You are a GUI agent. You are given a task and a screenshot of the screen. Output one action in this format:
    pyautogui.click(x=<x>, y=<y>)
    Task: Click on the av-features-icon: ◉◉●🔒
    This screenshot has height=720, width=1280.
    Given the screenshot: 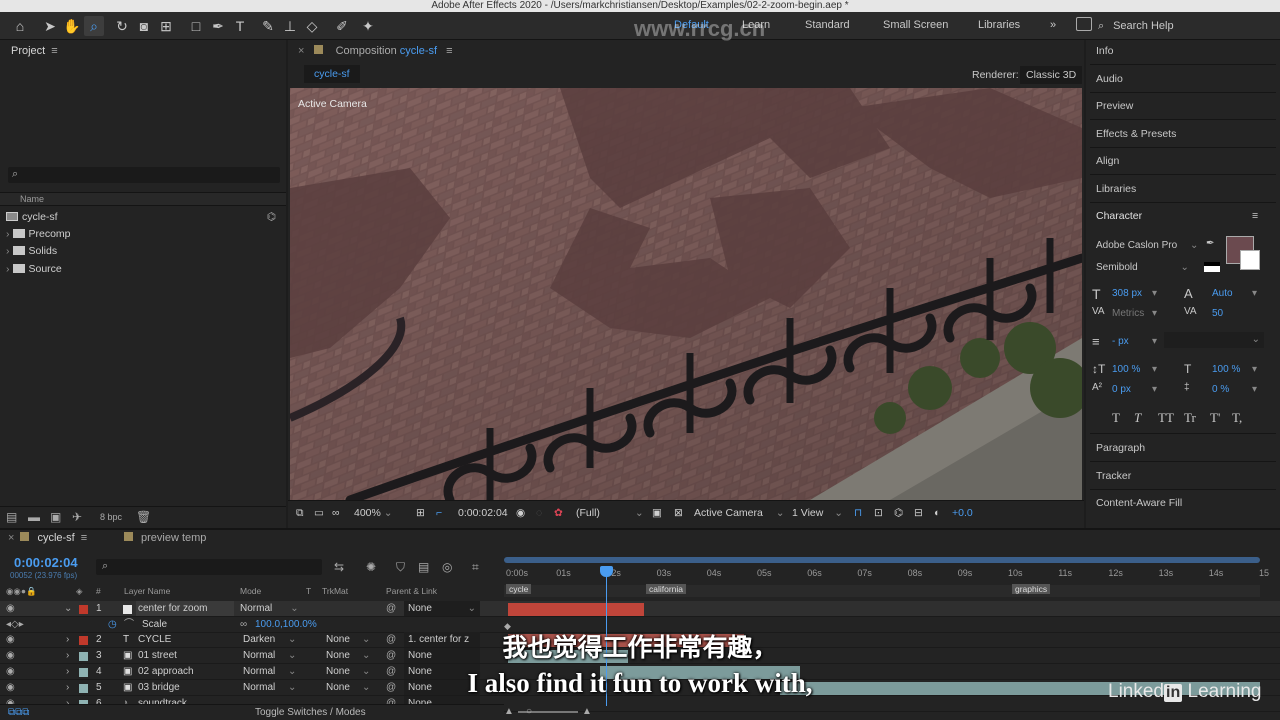 What is the action you would take?
    pyautogui.click(x=21, y=591)
    